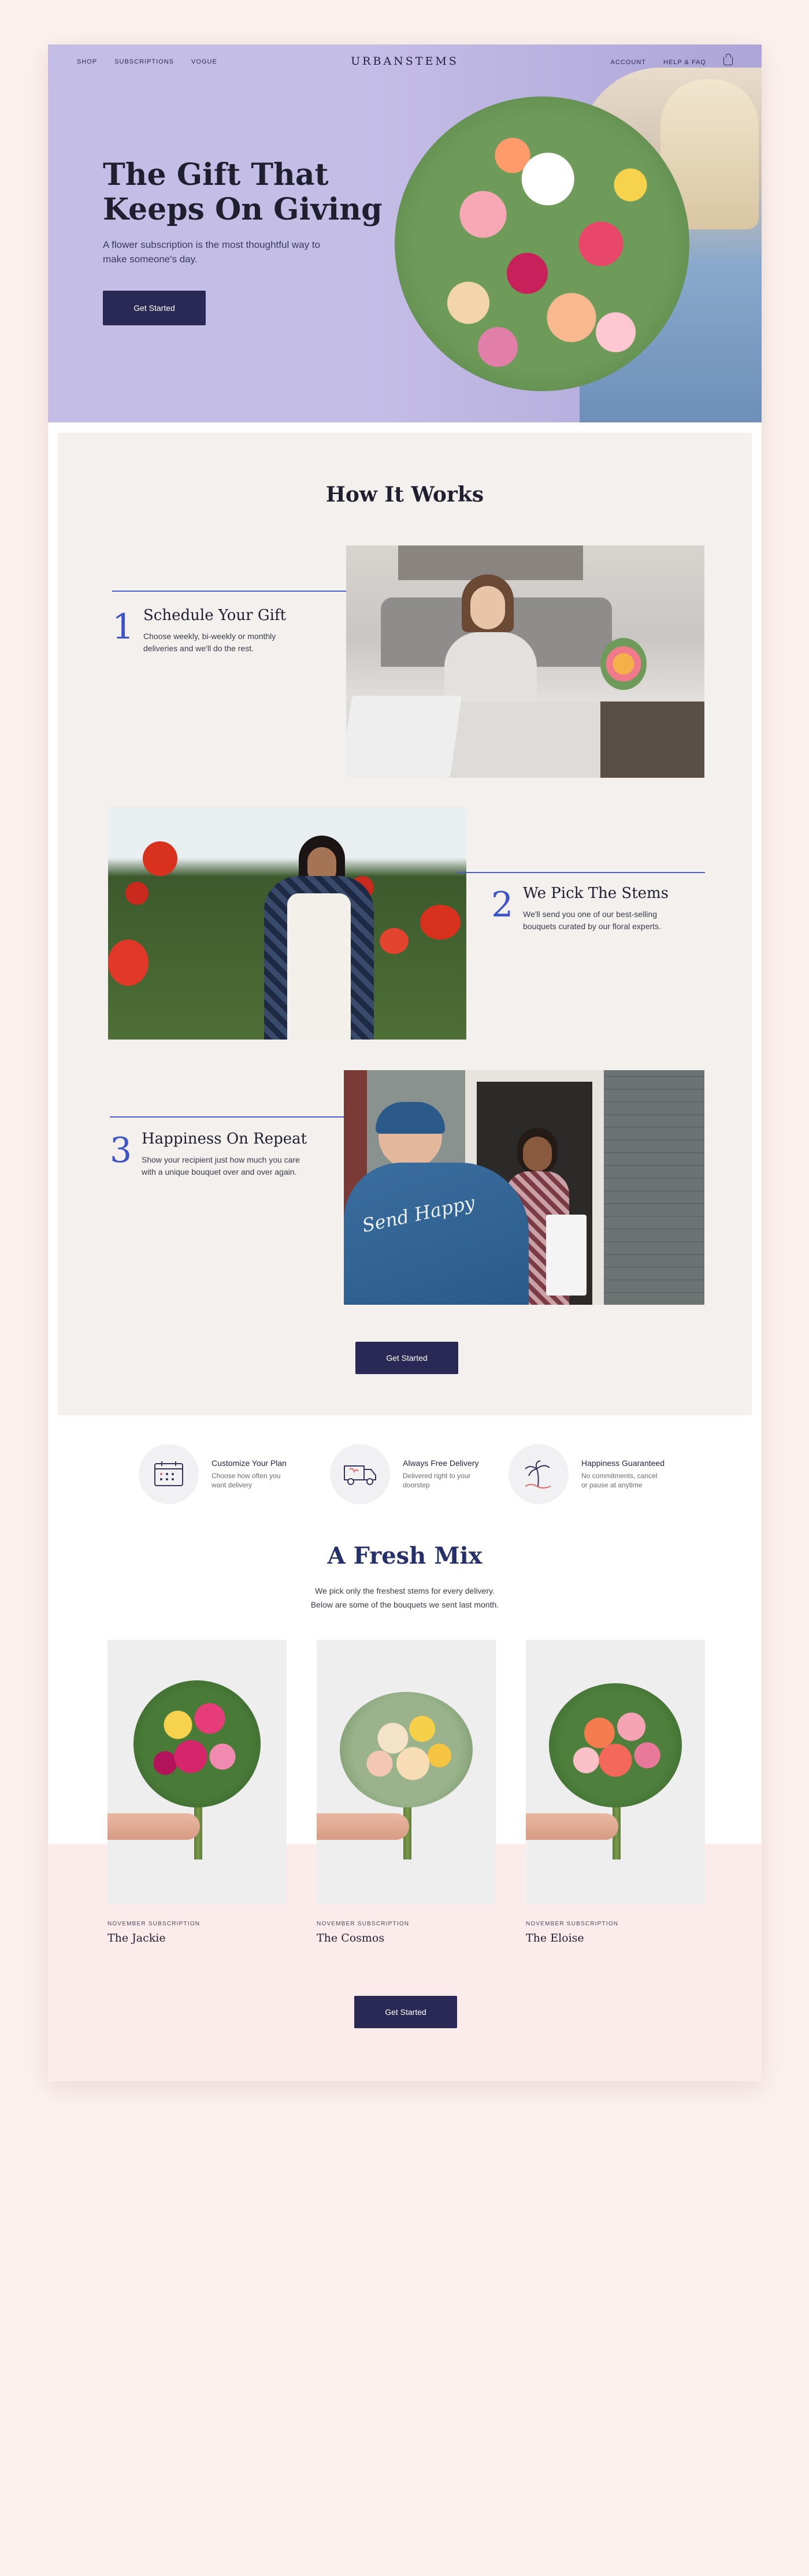 The height and width of the screenshot is (2576, 809). I want to click on feature-title: Always Free Delivery, so click(441, 1463).